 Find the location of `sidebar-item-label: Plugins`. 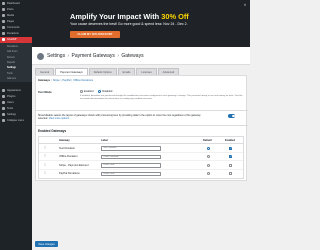

sidebar-item-label: Plugins is located at coordinates (11, 97).